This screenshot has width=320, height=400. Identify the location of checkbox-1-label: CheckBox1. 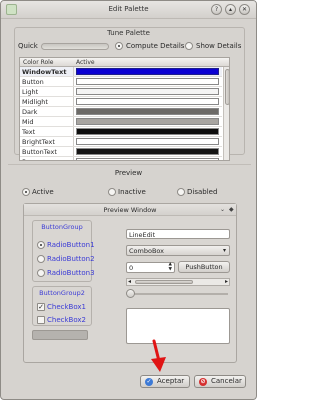
(66, 307).